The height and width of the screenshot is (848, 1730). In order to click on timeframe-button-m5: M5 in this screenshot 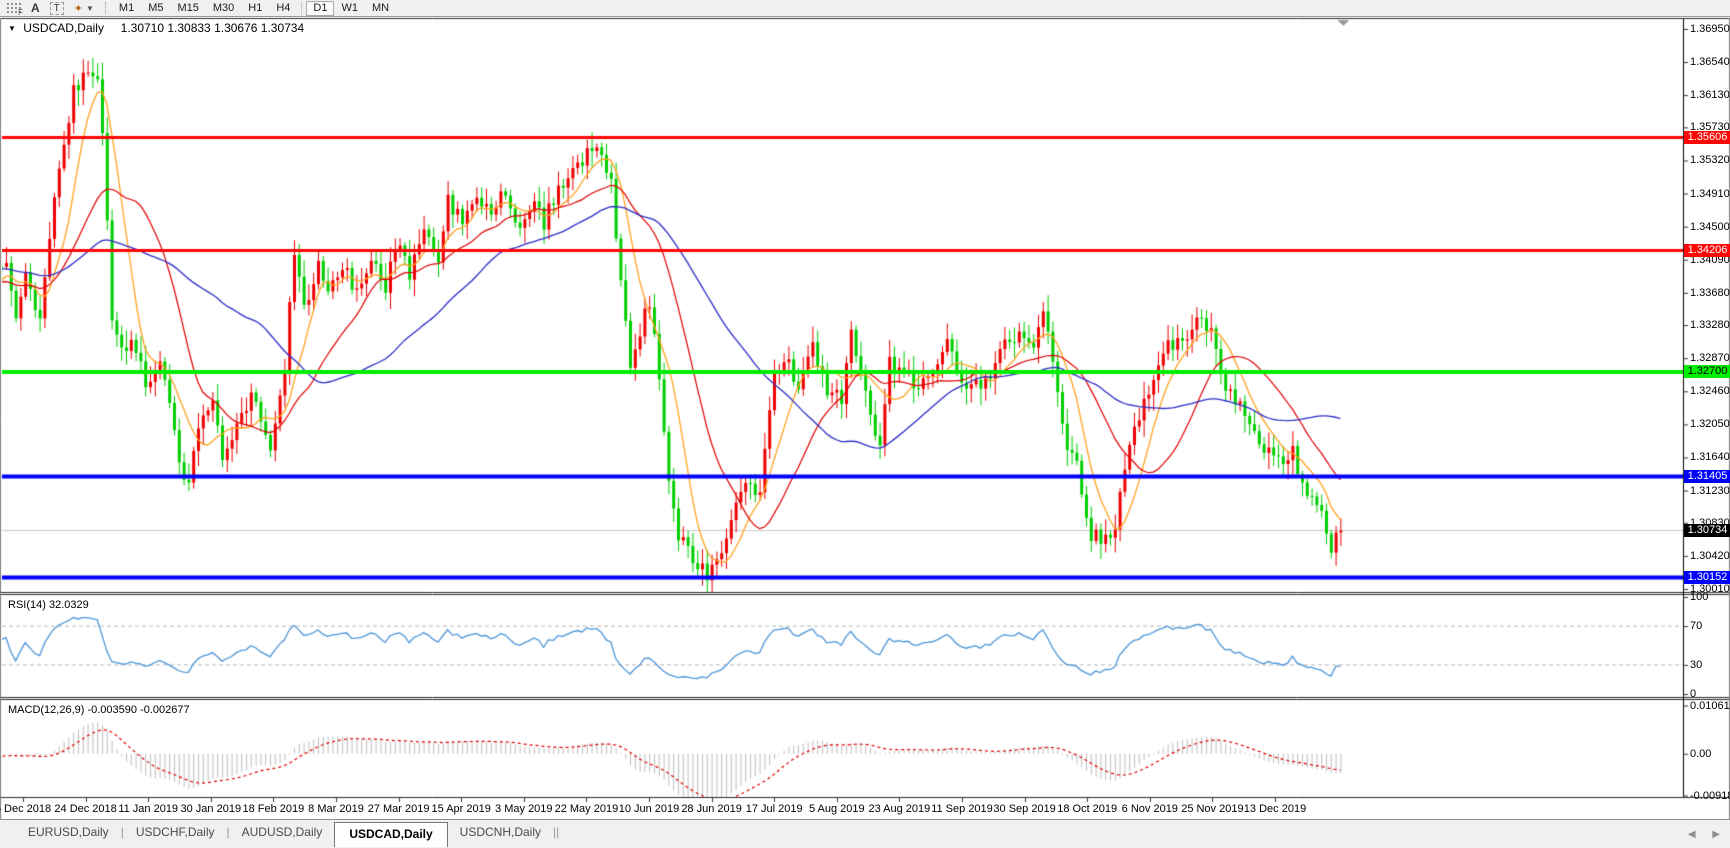, I will do `click(155, 8)`.